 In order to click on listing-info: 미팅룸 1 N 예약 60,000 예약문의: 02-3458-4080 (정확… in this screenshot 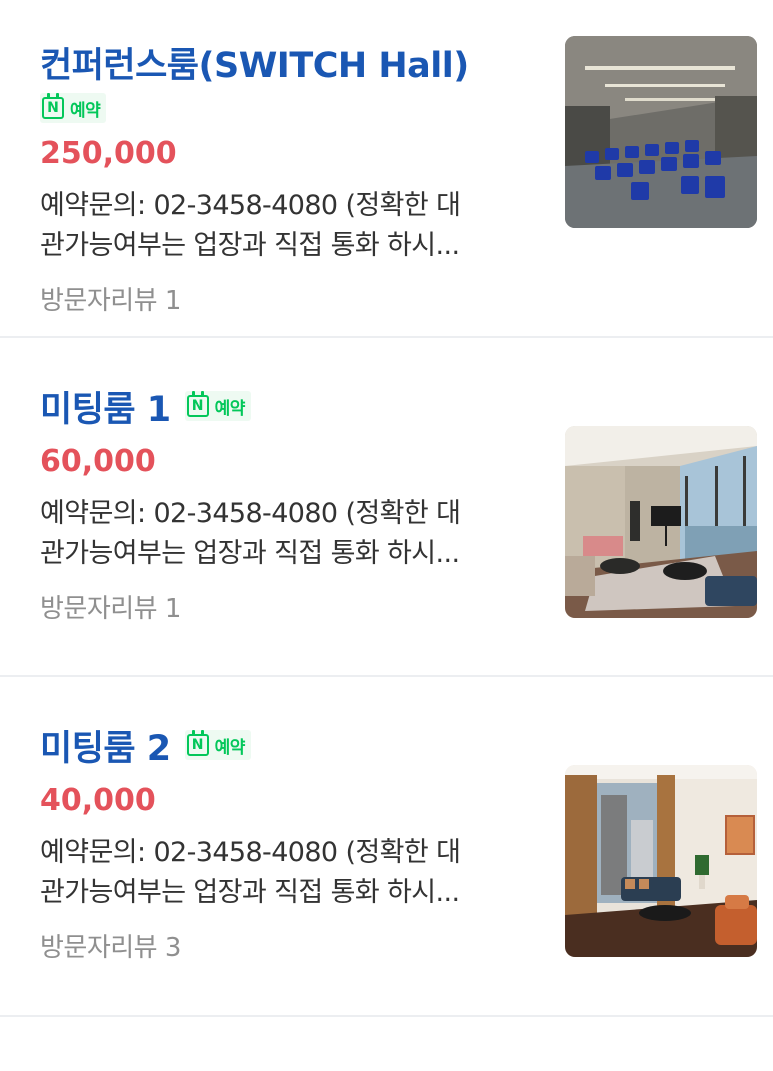, I will do `click(290, 502)`.